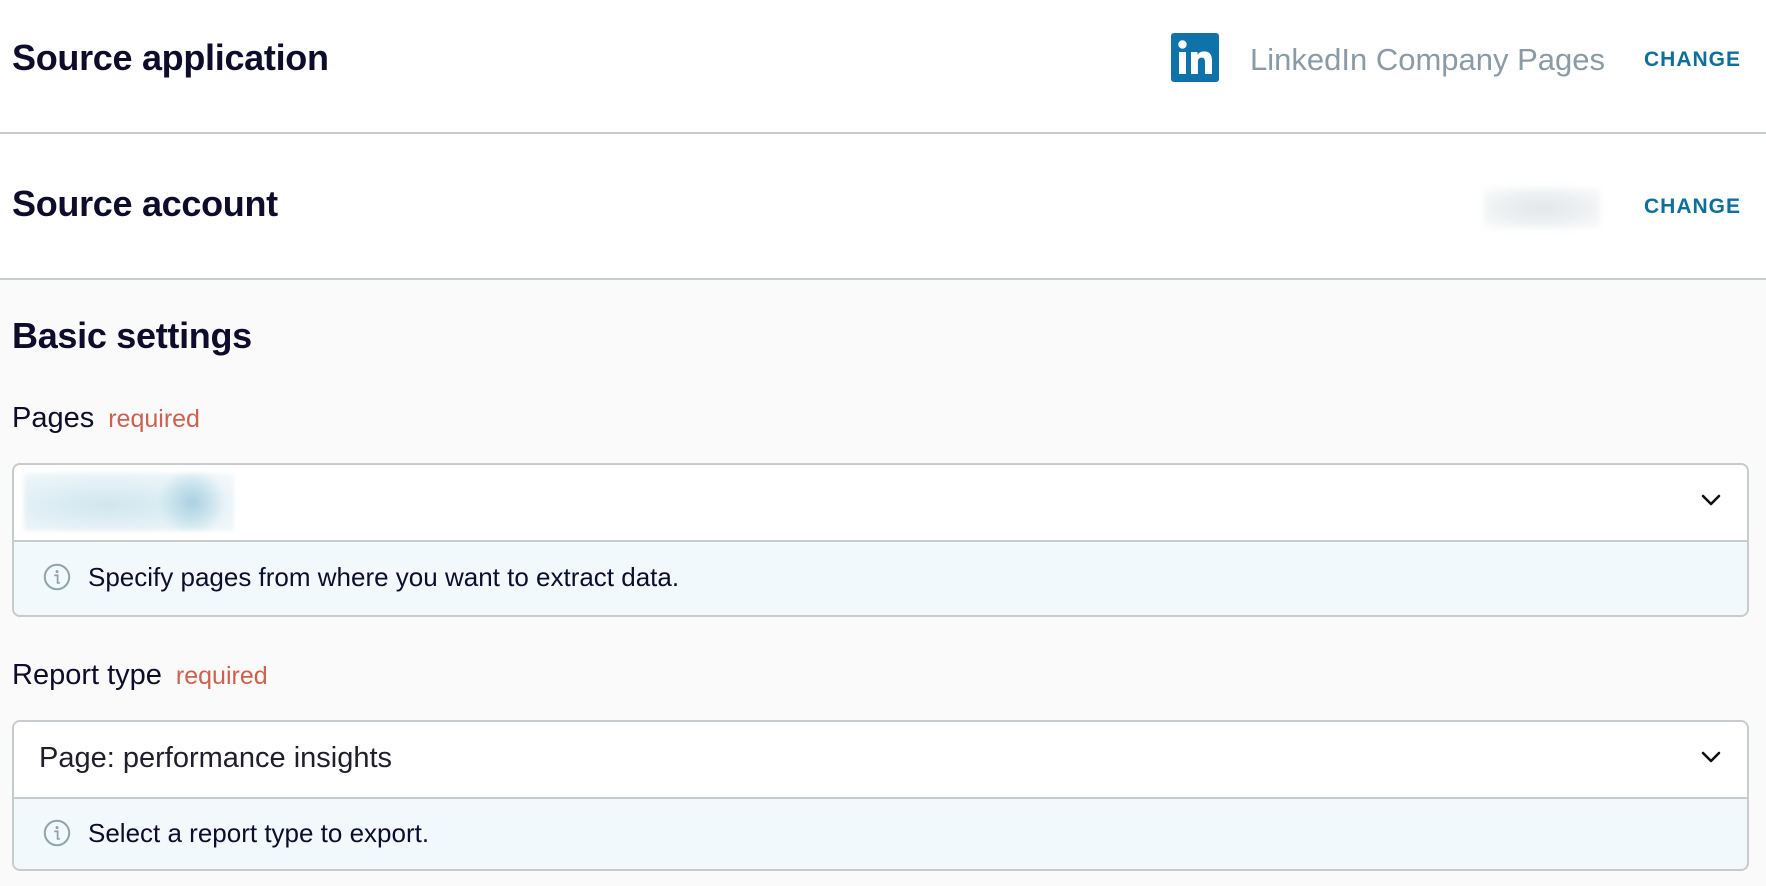 This screenshot has height=886, width=1766. Describe the element at coordinates (1542, 208) in the screenshot. I see `source-account-value-redacted` at that location.